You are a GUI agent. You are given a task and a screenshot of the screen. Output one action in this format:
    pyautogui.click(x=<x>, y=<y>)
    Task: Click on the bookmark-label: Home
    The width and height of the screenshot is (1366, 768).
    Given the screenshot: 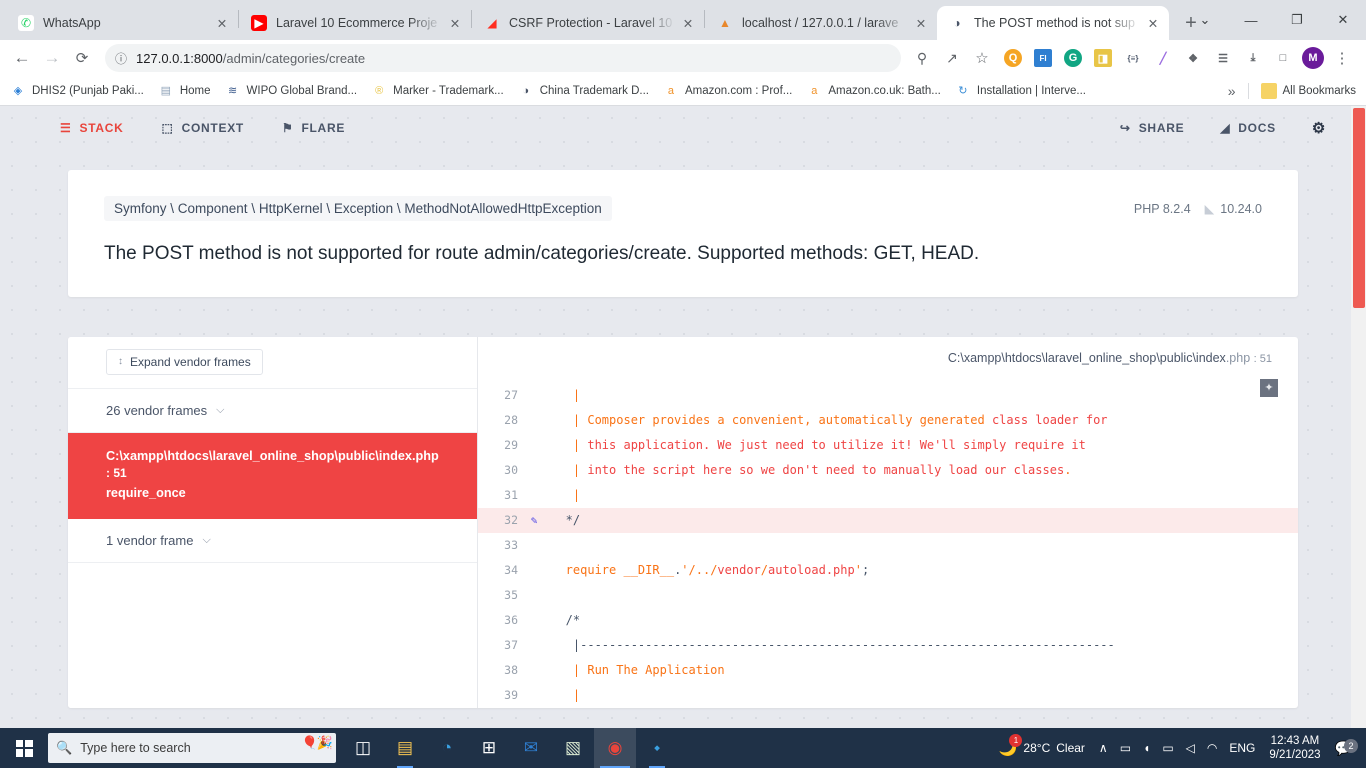 What is the action you would take?
    pyautogui.click(x=195, y=90)
    